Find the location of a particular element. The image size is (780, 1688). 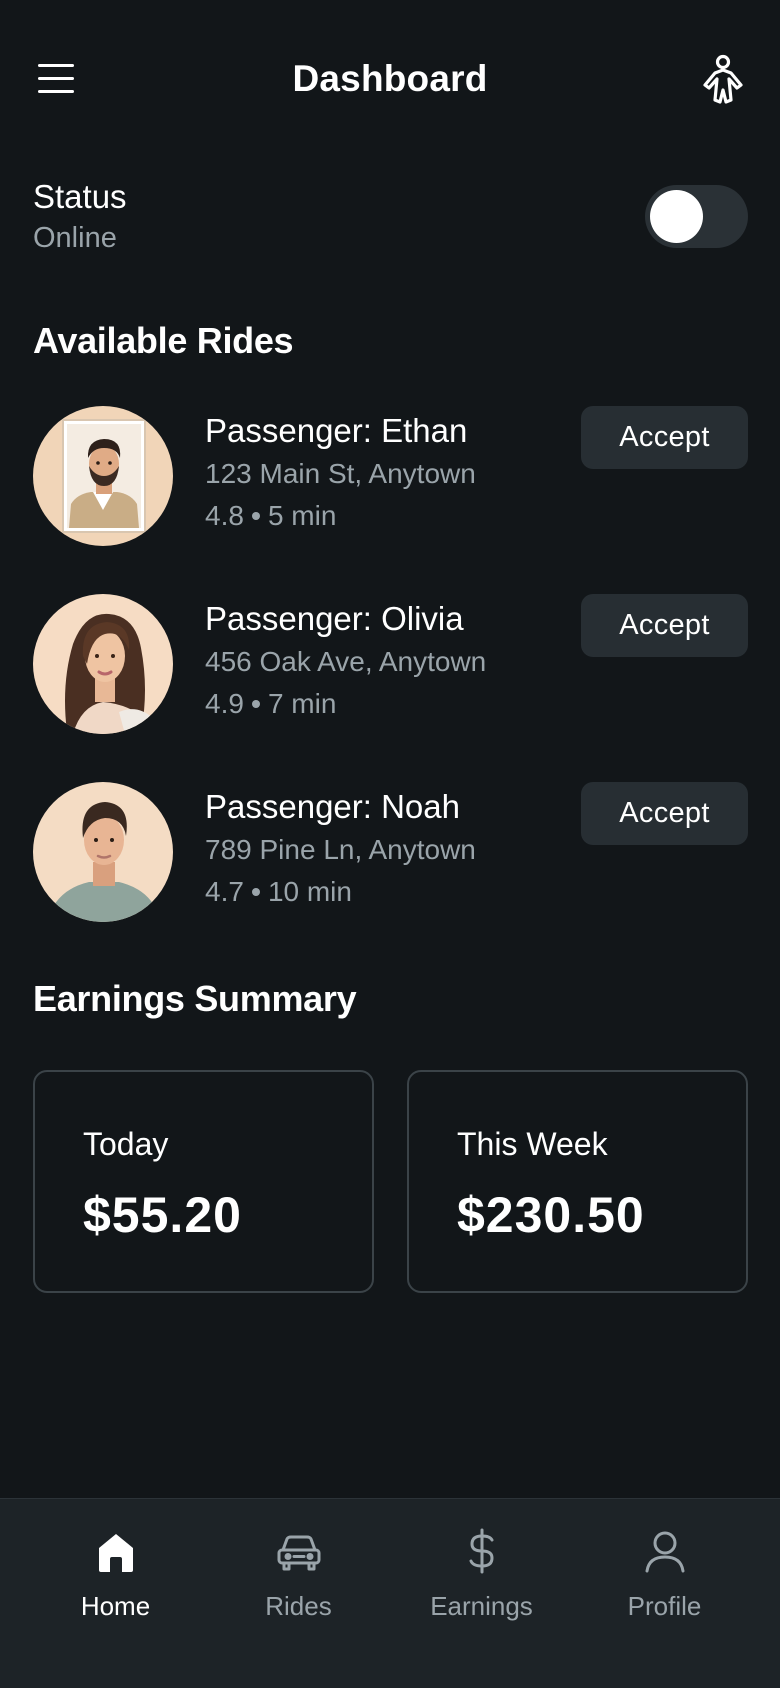

nav-label: Rides is located at coordinates (298, 1606).